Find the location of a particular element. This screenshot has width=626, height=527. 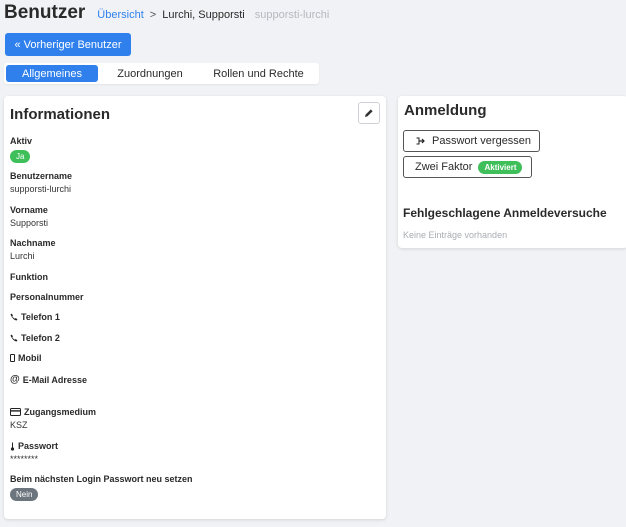

at-icon: @ is located at coordinates (15, 379).